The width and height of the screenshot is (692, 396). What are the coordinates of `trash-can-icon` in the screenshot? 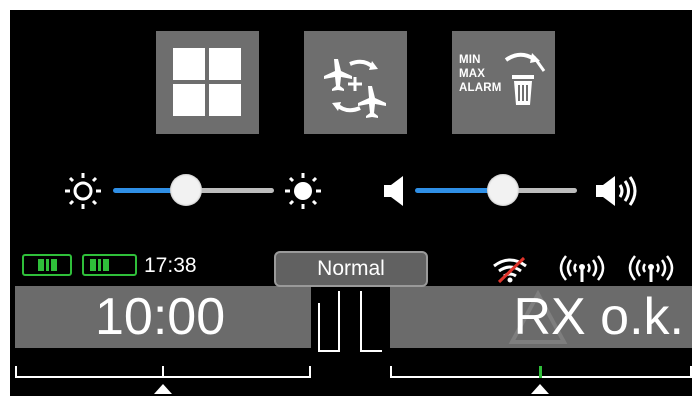 It's located at (525, 78).